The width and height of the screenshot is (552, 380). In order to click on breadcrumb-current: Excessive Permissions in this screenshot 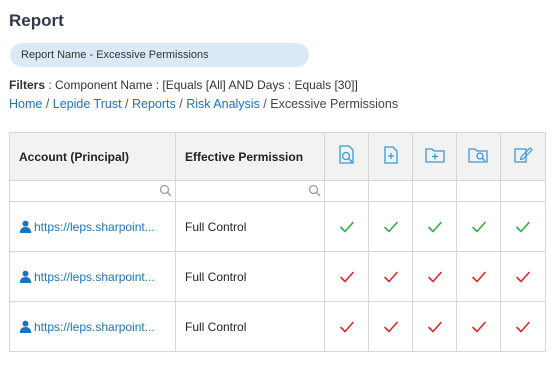, I will do `click(334, 104)`.